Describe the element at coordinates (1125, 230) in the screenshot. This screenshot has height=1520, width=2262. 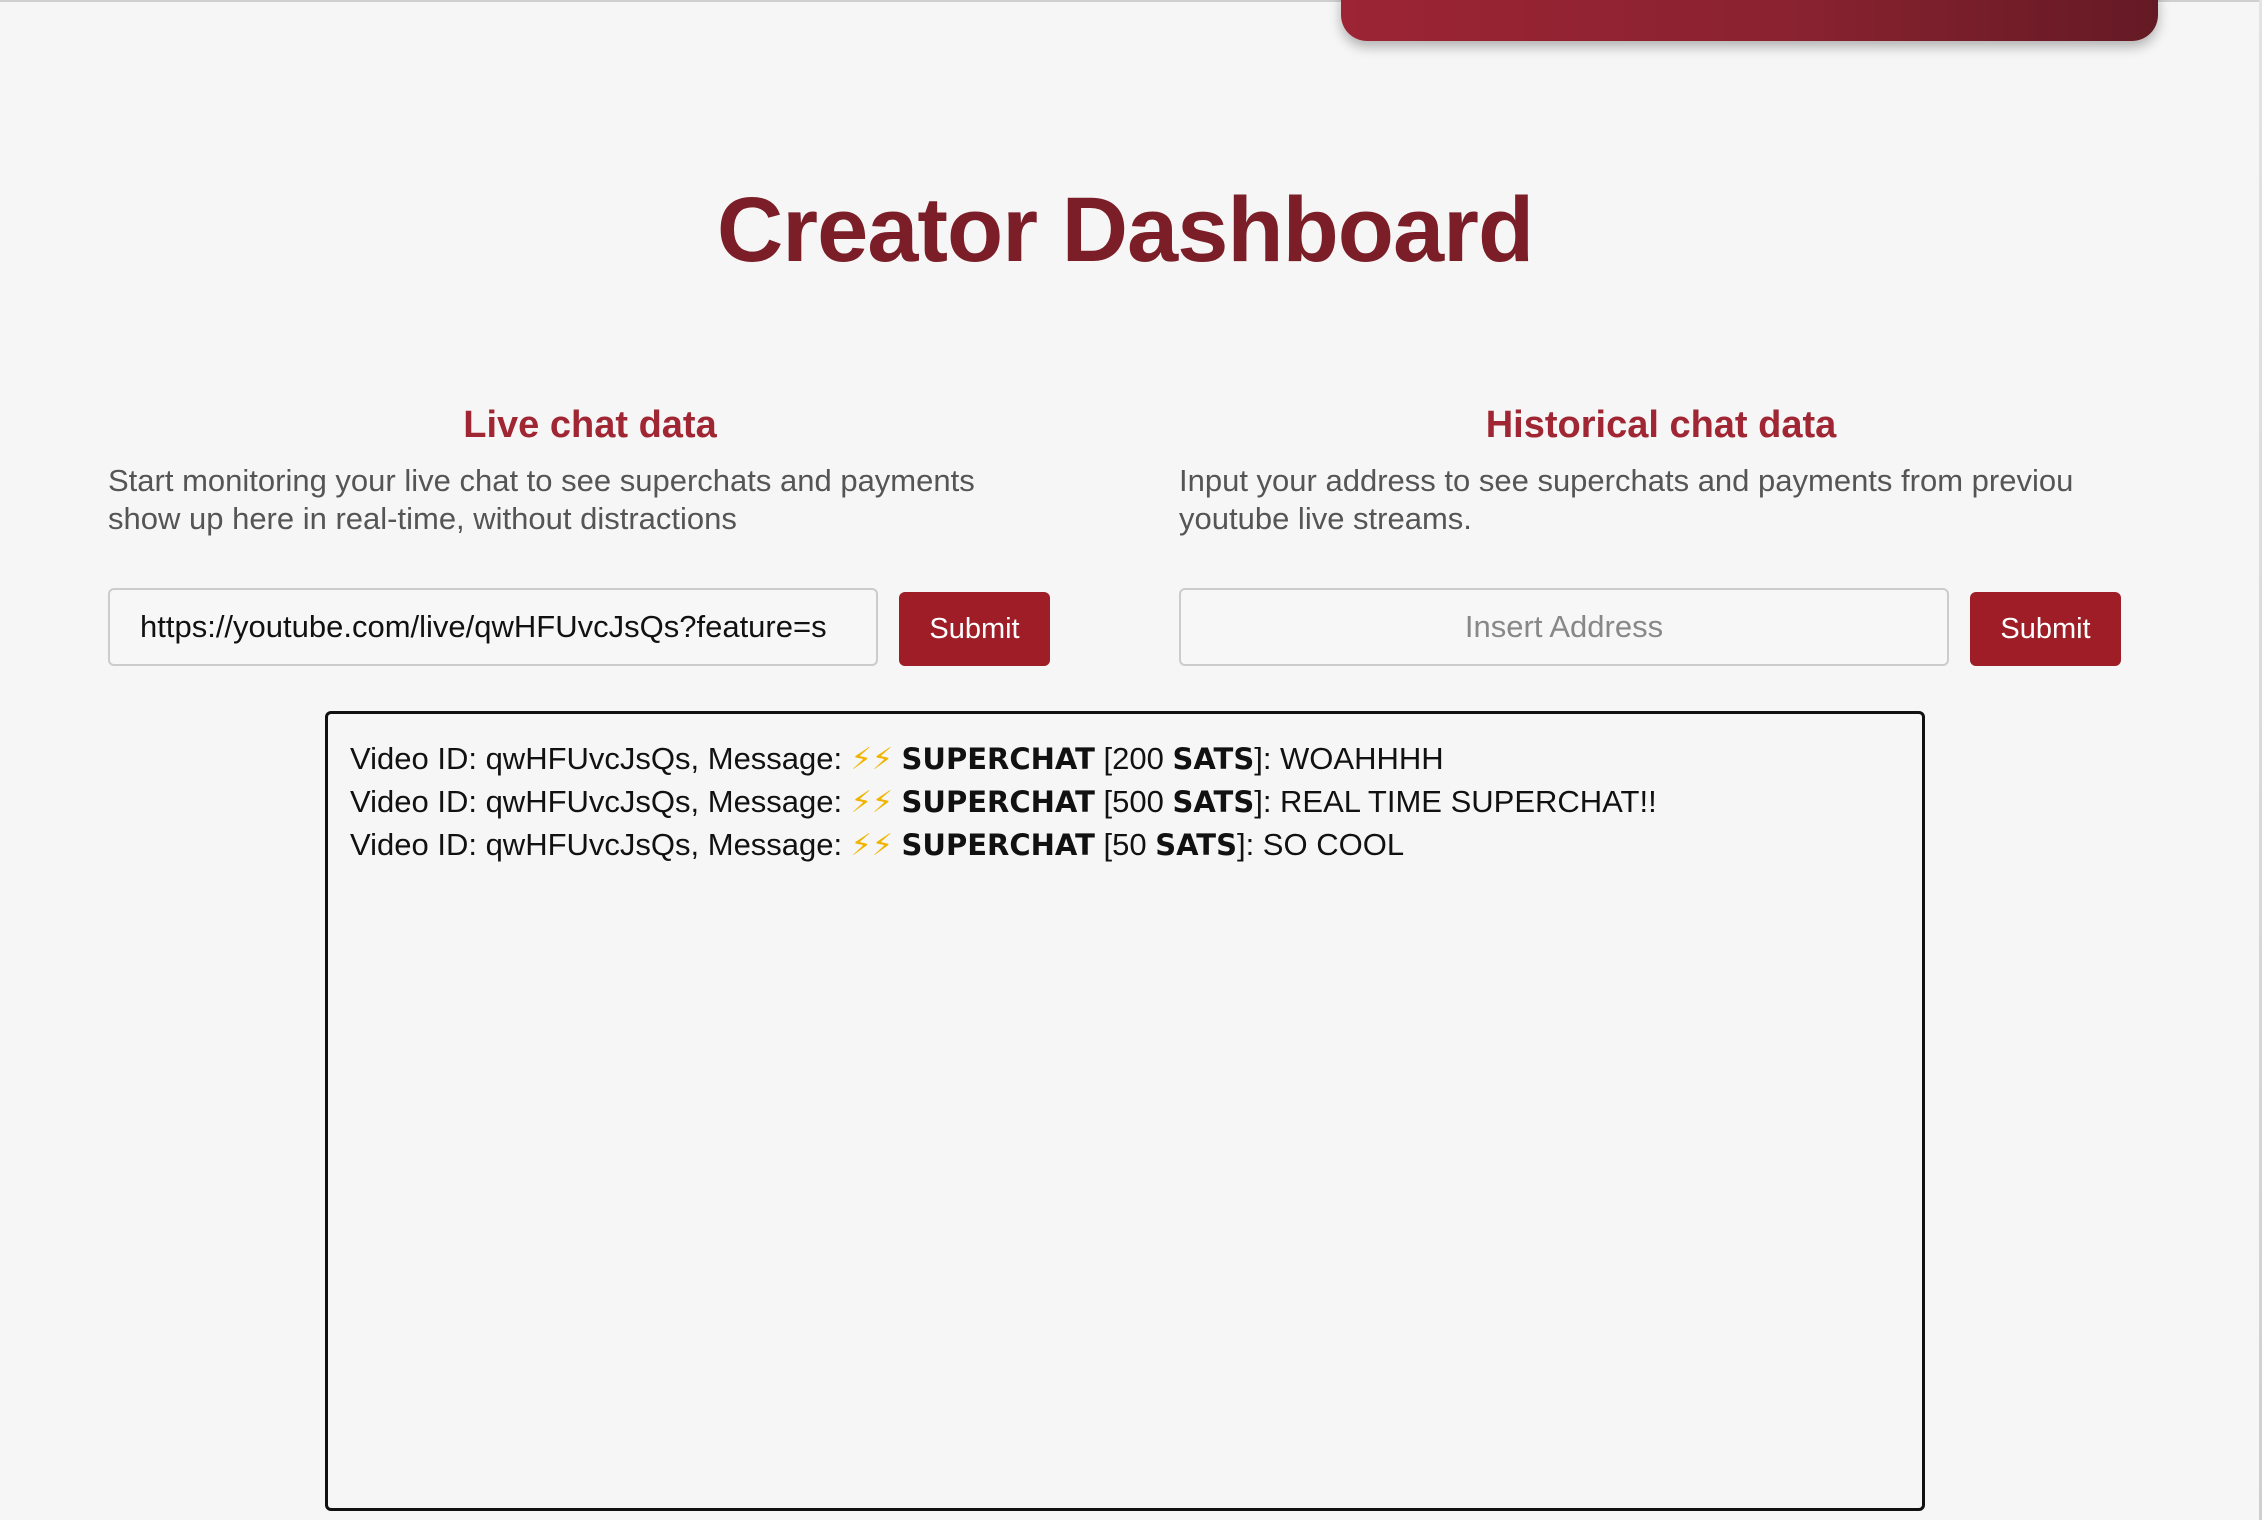
I see `page-title: Creator Dashboard` at that location.